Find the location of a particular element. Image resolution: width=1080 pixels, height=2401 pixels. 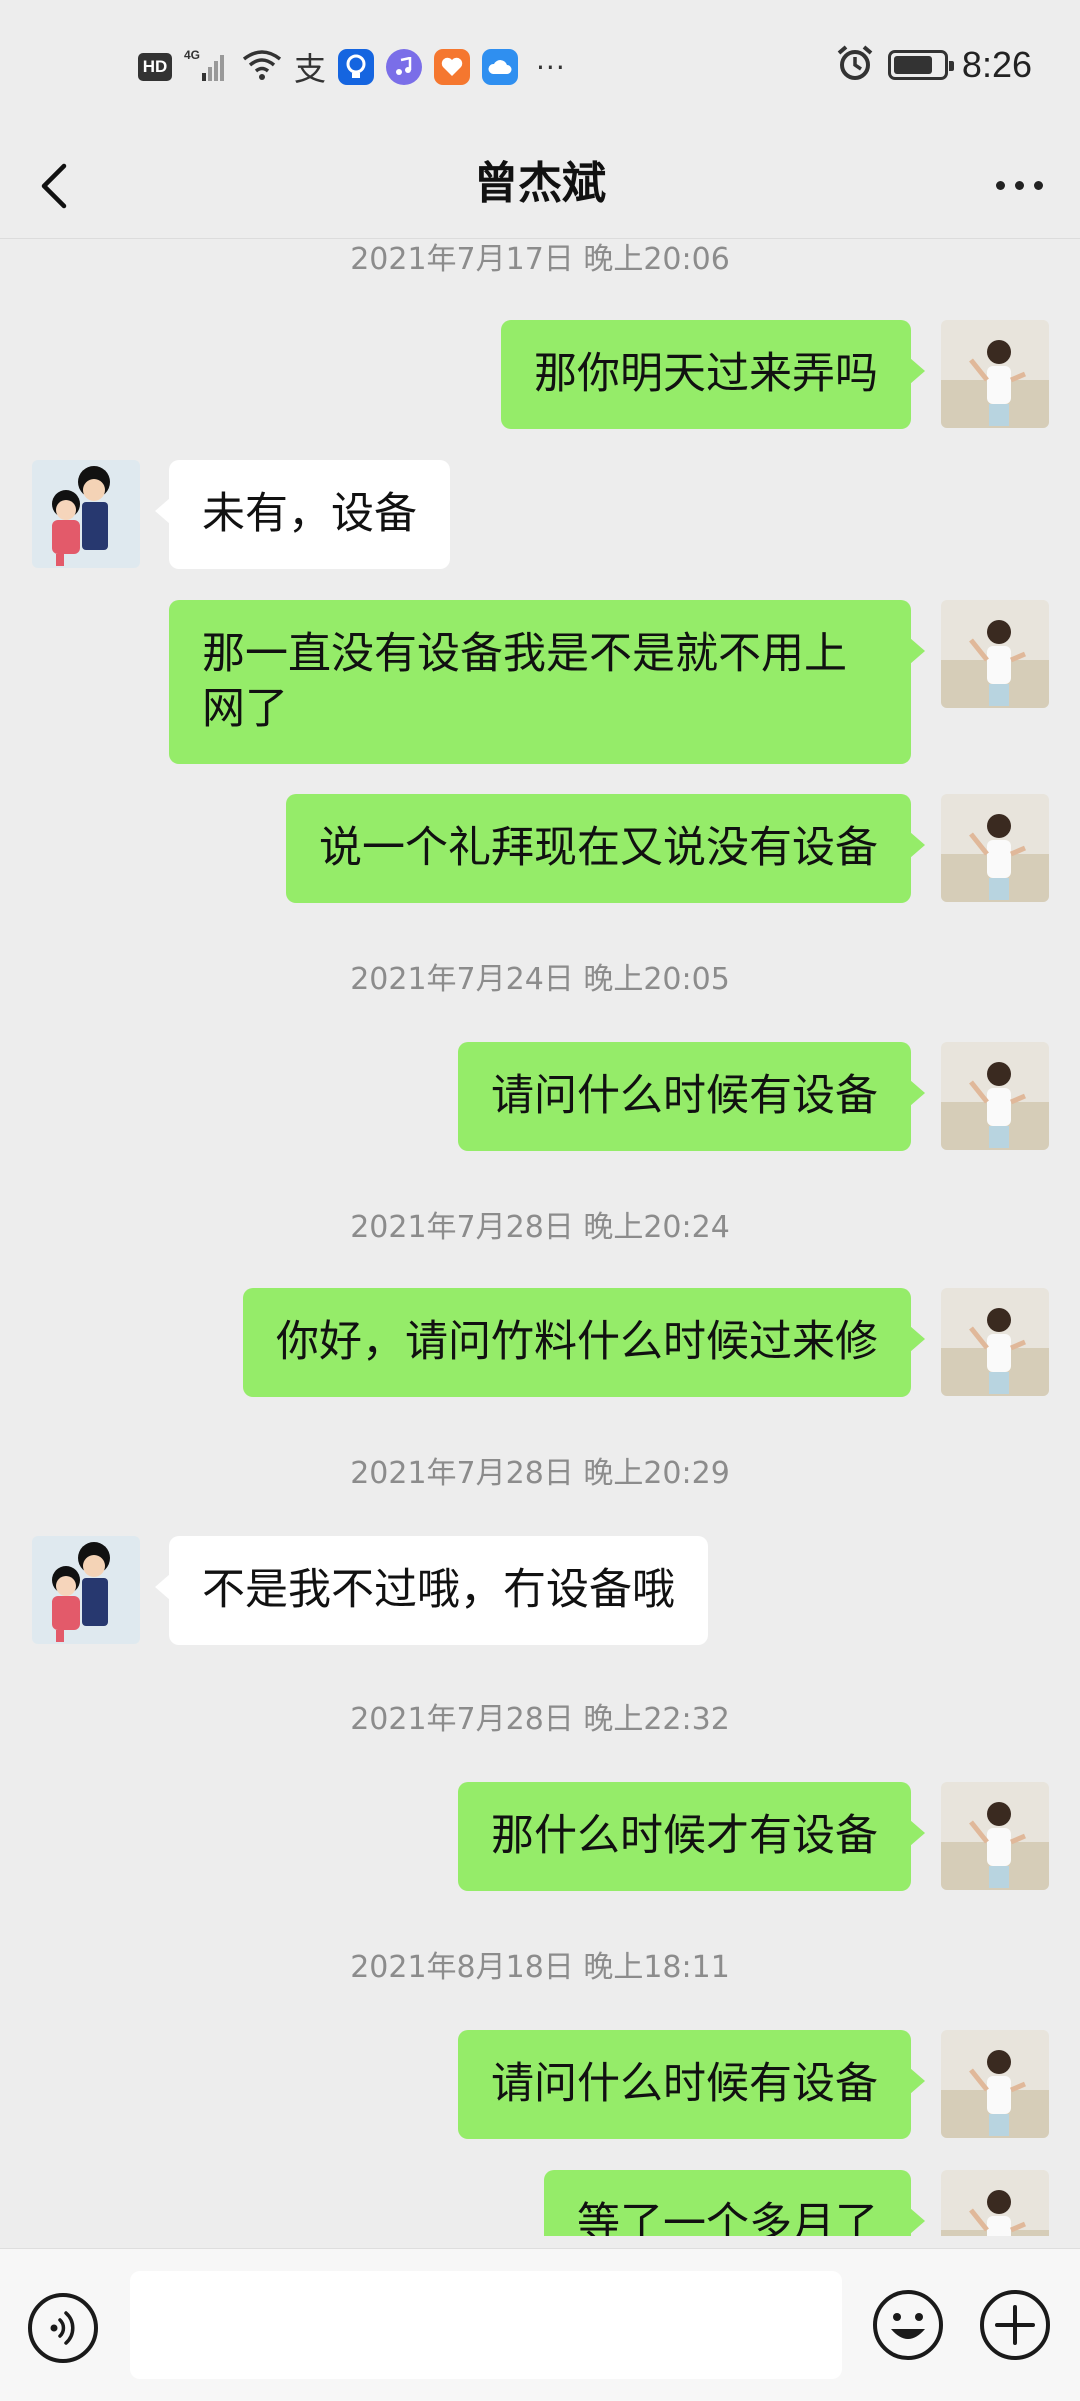

more-functions-button is located at coordinates (1015, 2325).